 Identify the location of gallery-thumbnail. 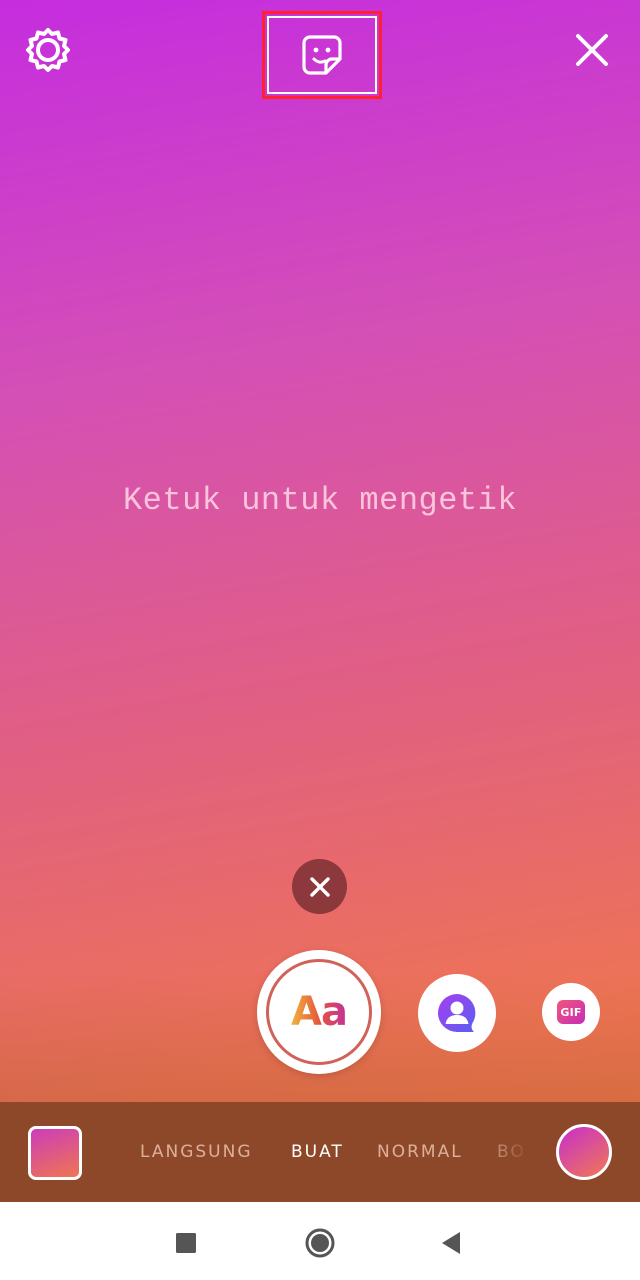
(55, 1153).